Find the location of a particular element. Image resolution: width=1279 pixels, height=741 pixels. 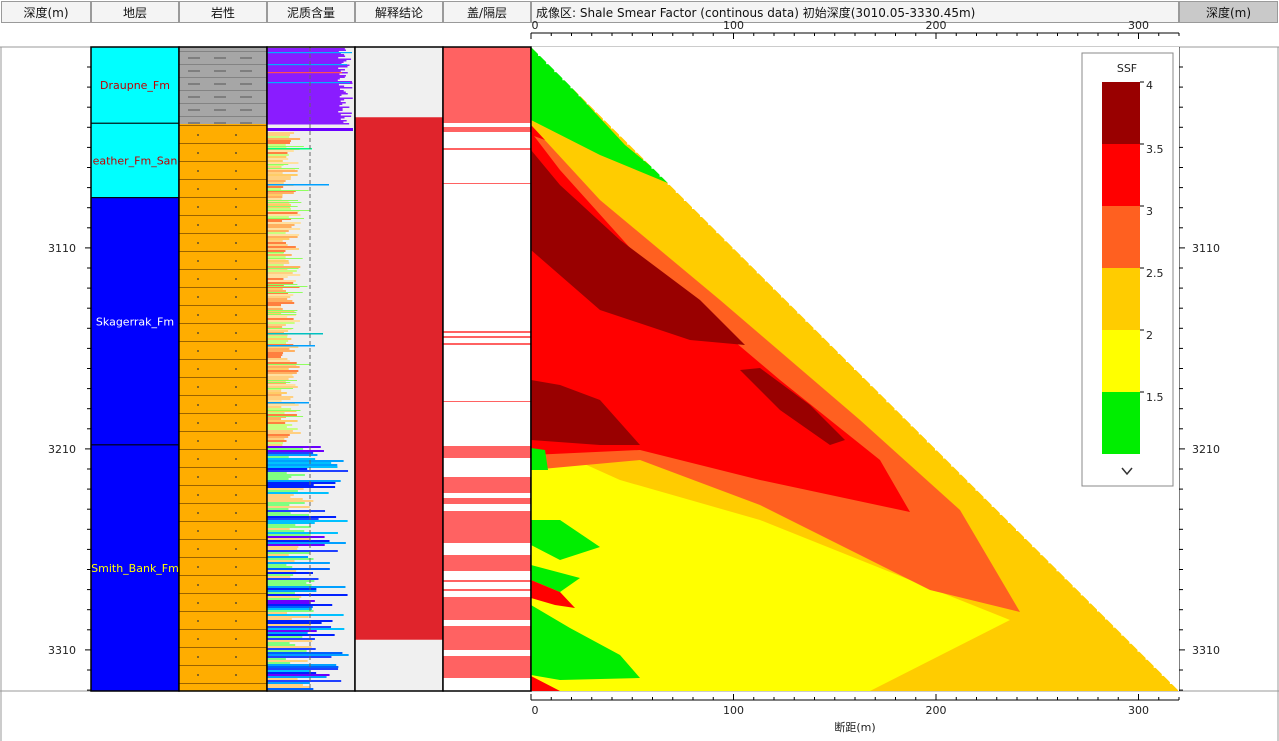

strata-label: eather_Fm_San is located at coordinates (135, 160).